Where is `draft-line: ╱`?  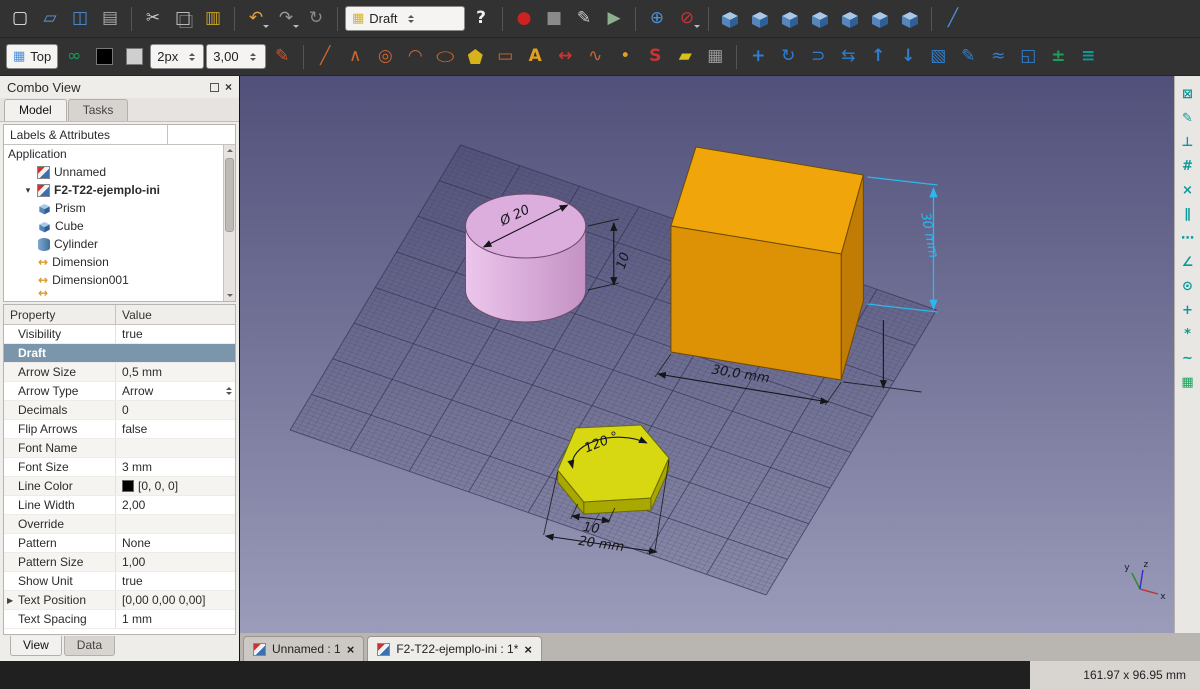 draft-line: ╱ is located at coordinates (325, 57).